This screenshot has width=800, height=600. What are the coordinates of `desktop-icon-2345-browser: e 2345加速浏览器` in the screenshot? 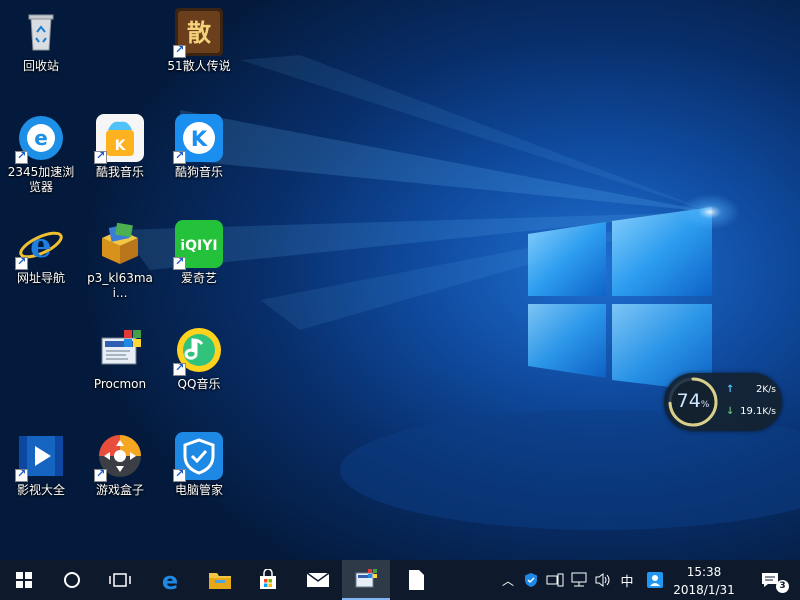 It's located at (41, 160).